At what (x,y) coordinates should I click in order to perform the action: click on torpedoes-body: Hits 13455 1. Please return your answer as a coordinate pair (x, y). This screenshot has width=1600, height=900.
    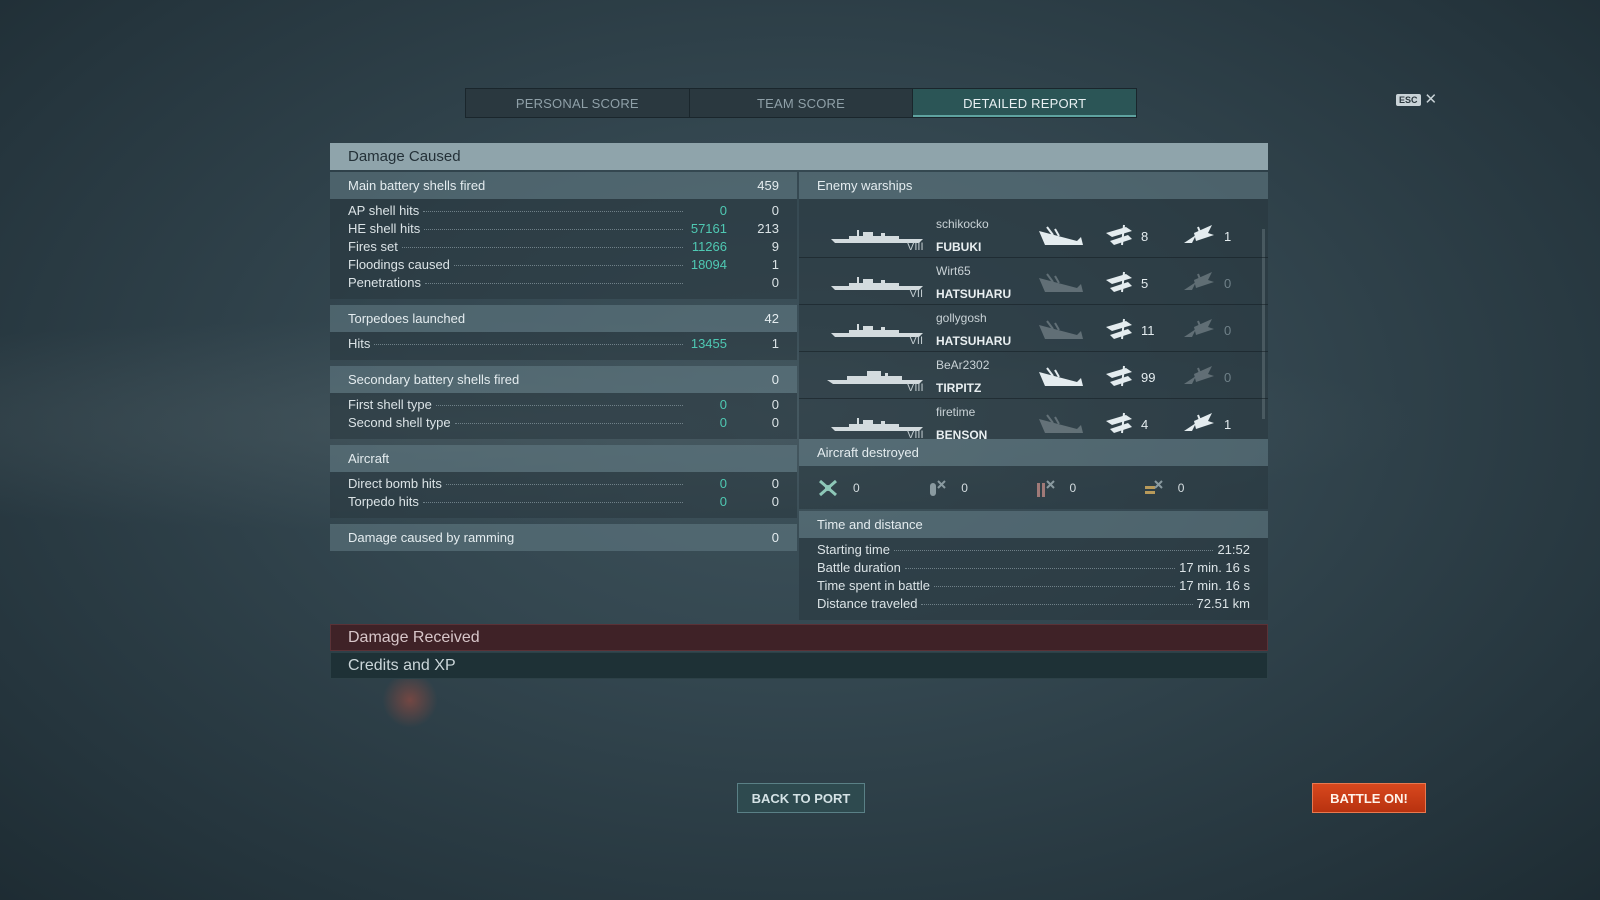
    Looking at the image, I should click on (563, 346).